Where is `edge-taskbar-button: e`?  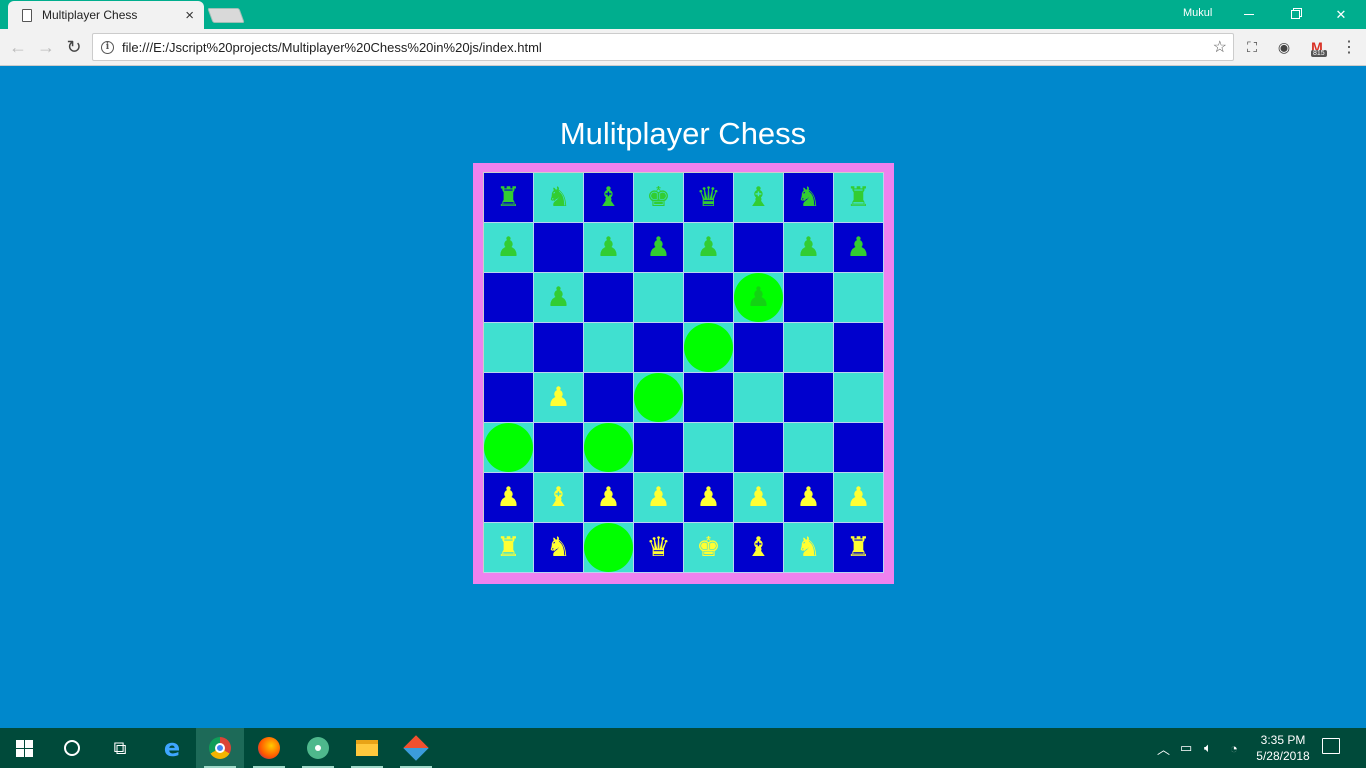 edge-taskbar-button: e is located at coordinates (172, 748).